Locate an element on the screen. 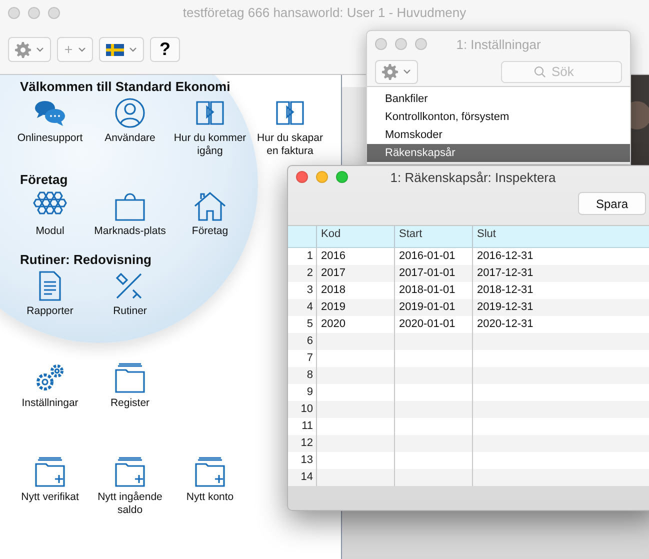  folder-icon is located at coordinates (130, 378).